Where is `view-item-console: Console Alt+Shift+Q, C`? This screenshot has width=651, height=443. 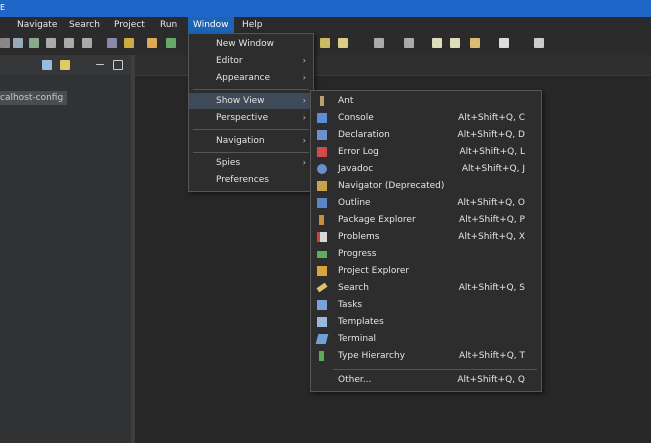
view-item-console: Console Alt+Shift+Q, C is located at coordinates (426, 118).